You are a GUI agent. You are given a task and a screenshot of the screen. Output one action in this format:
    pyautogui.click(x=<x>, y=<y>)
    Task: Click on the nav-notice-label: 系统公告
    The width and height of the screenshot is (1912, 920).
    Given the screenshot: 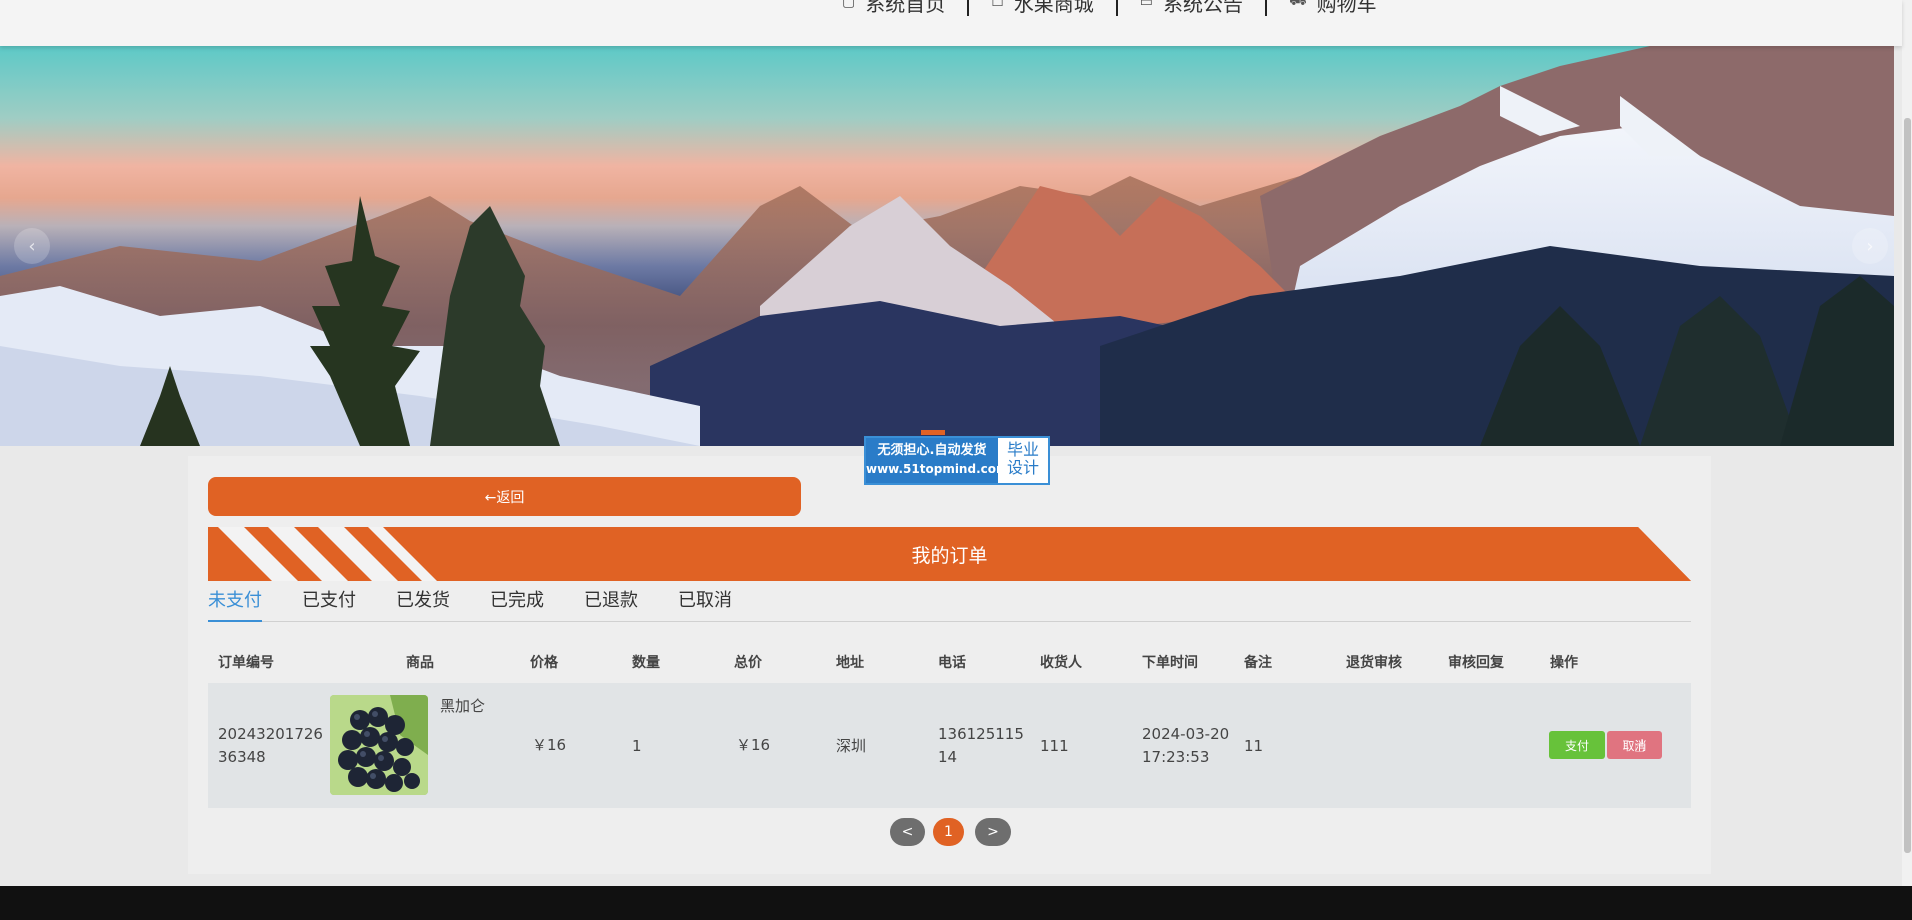 What is the action you would take?
    pyautogui.click(x=1203, y=8)
    